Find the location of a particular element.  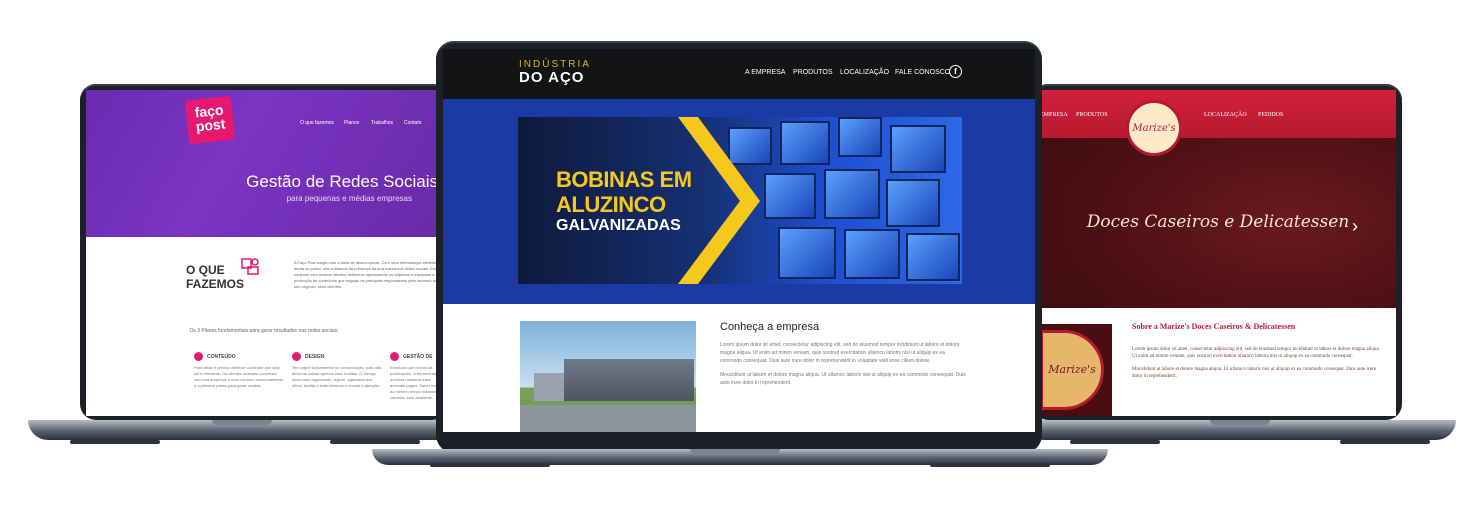

nav-item-o-que-fazemos: O que fazemos is located at coordinates (317, 123).